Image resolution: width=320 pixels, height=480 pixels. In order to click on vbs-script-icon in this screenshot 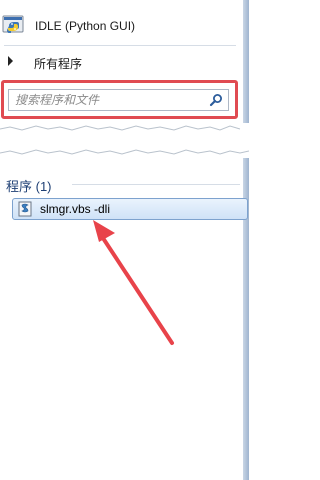, I will do `click(25, 209)`.